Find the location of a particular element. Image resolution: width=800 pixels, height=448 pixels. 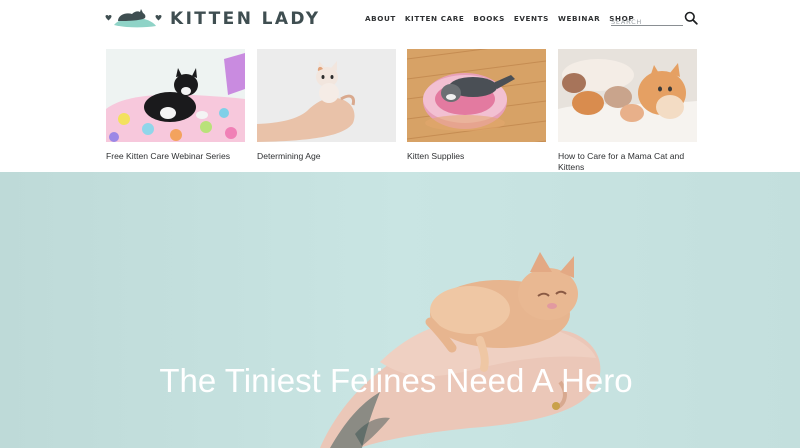

article-card-mama-cat: How to Care for a Mama Cat and Kittens is located at coordinates (627, 111).